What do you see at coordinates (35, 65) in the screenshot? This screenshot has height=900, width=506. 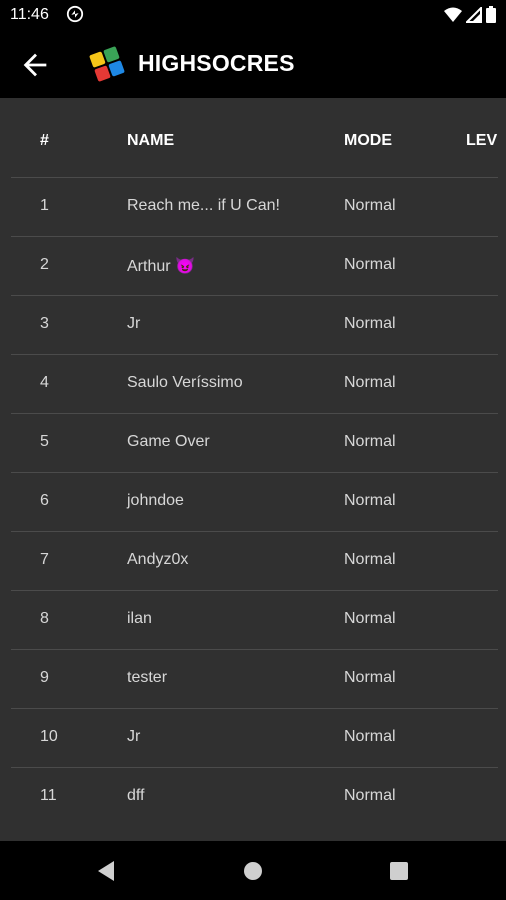 I see `arrow-left-icon` at bounding box center [35, 65].